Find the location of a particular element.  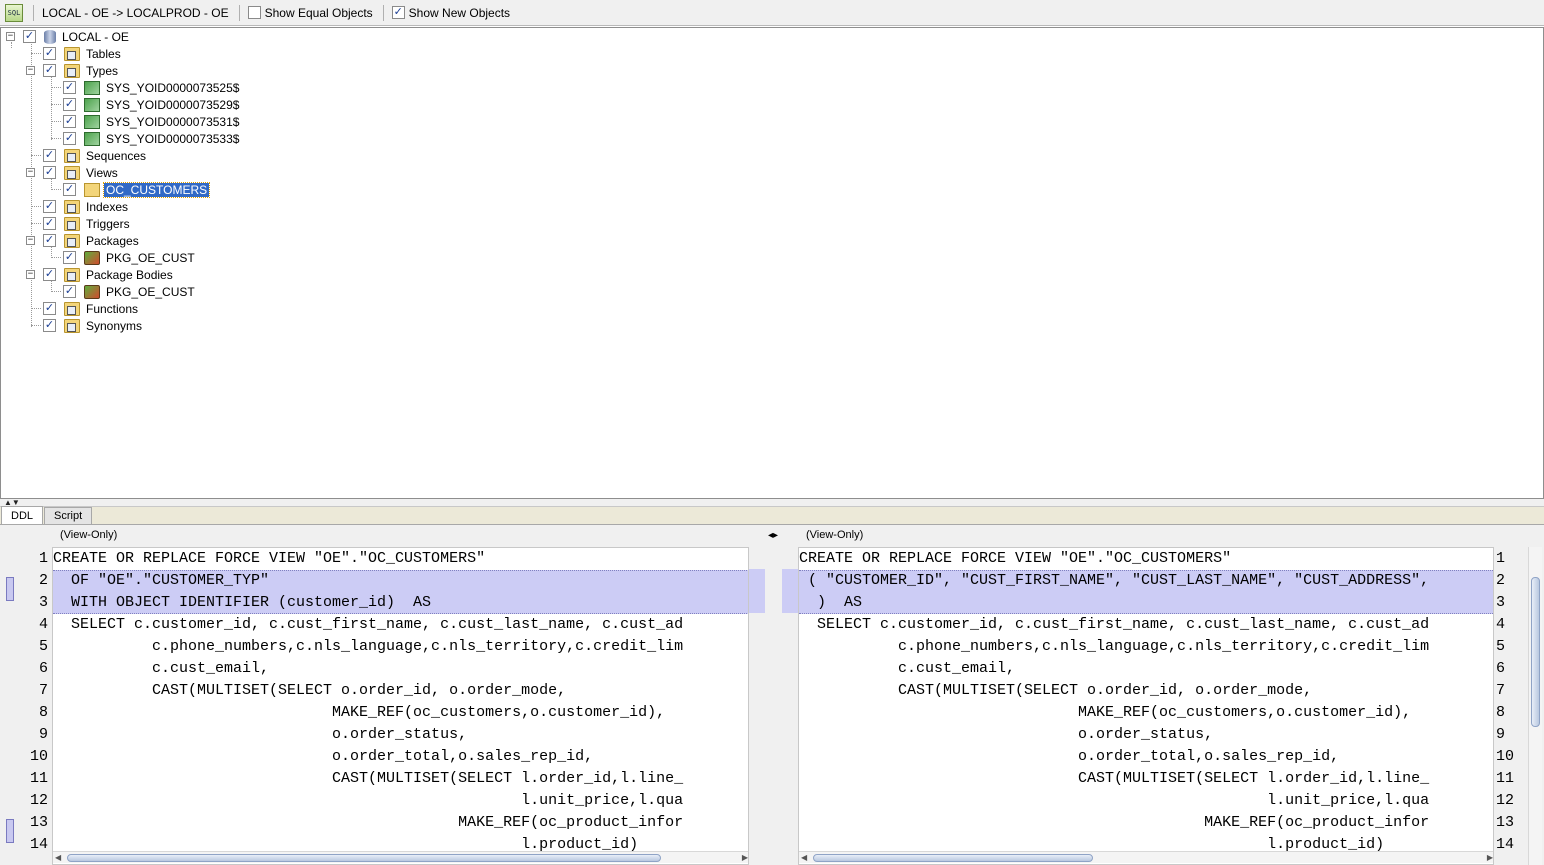

tree-node-sequences: Sequences is located at coordinates (74, 155).